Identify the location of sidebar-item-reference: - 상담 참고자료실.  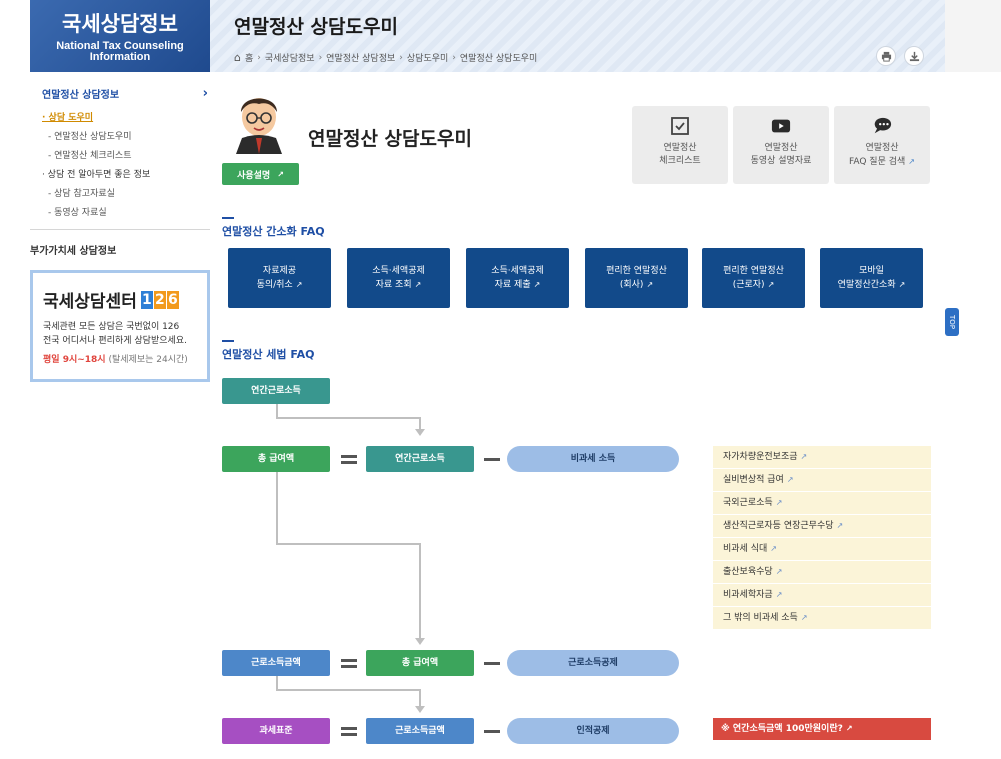
(120, 192).